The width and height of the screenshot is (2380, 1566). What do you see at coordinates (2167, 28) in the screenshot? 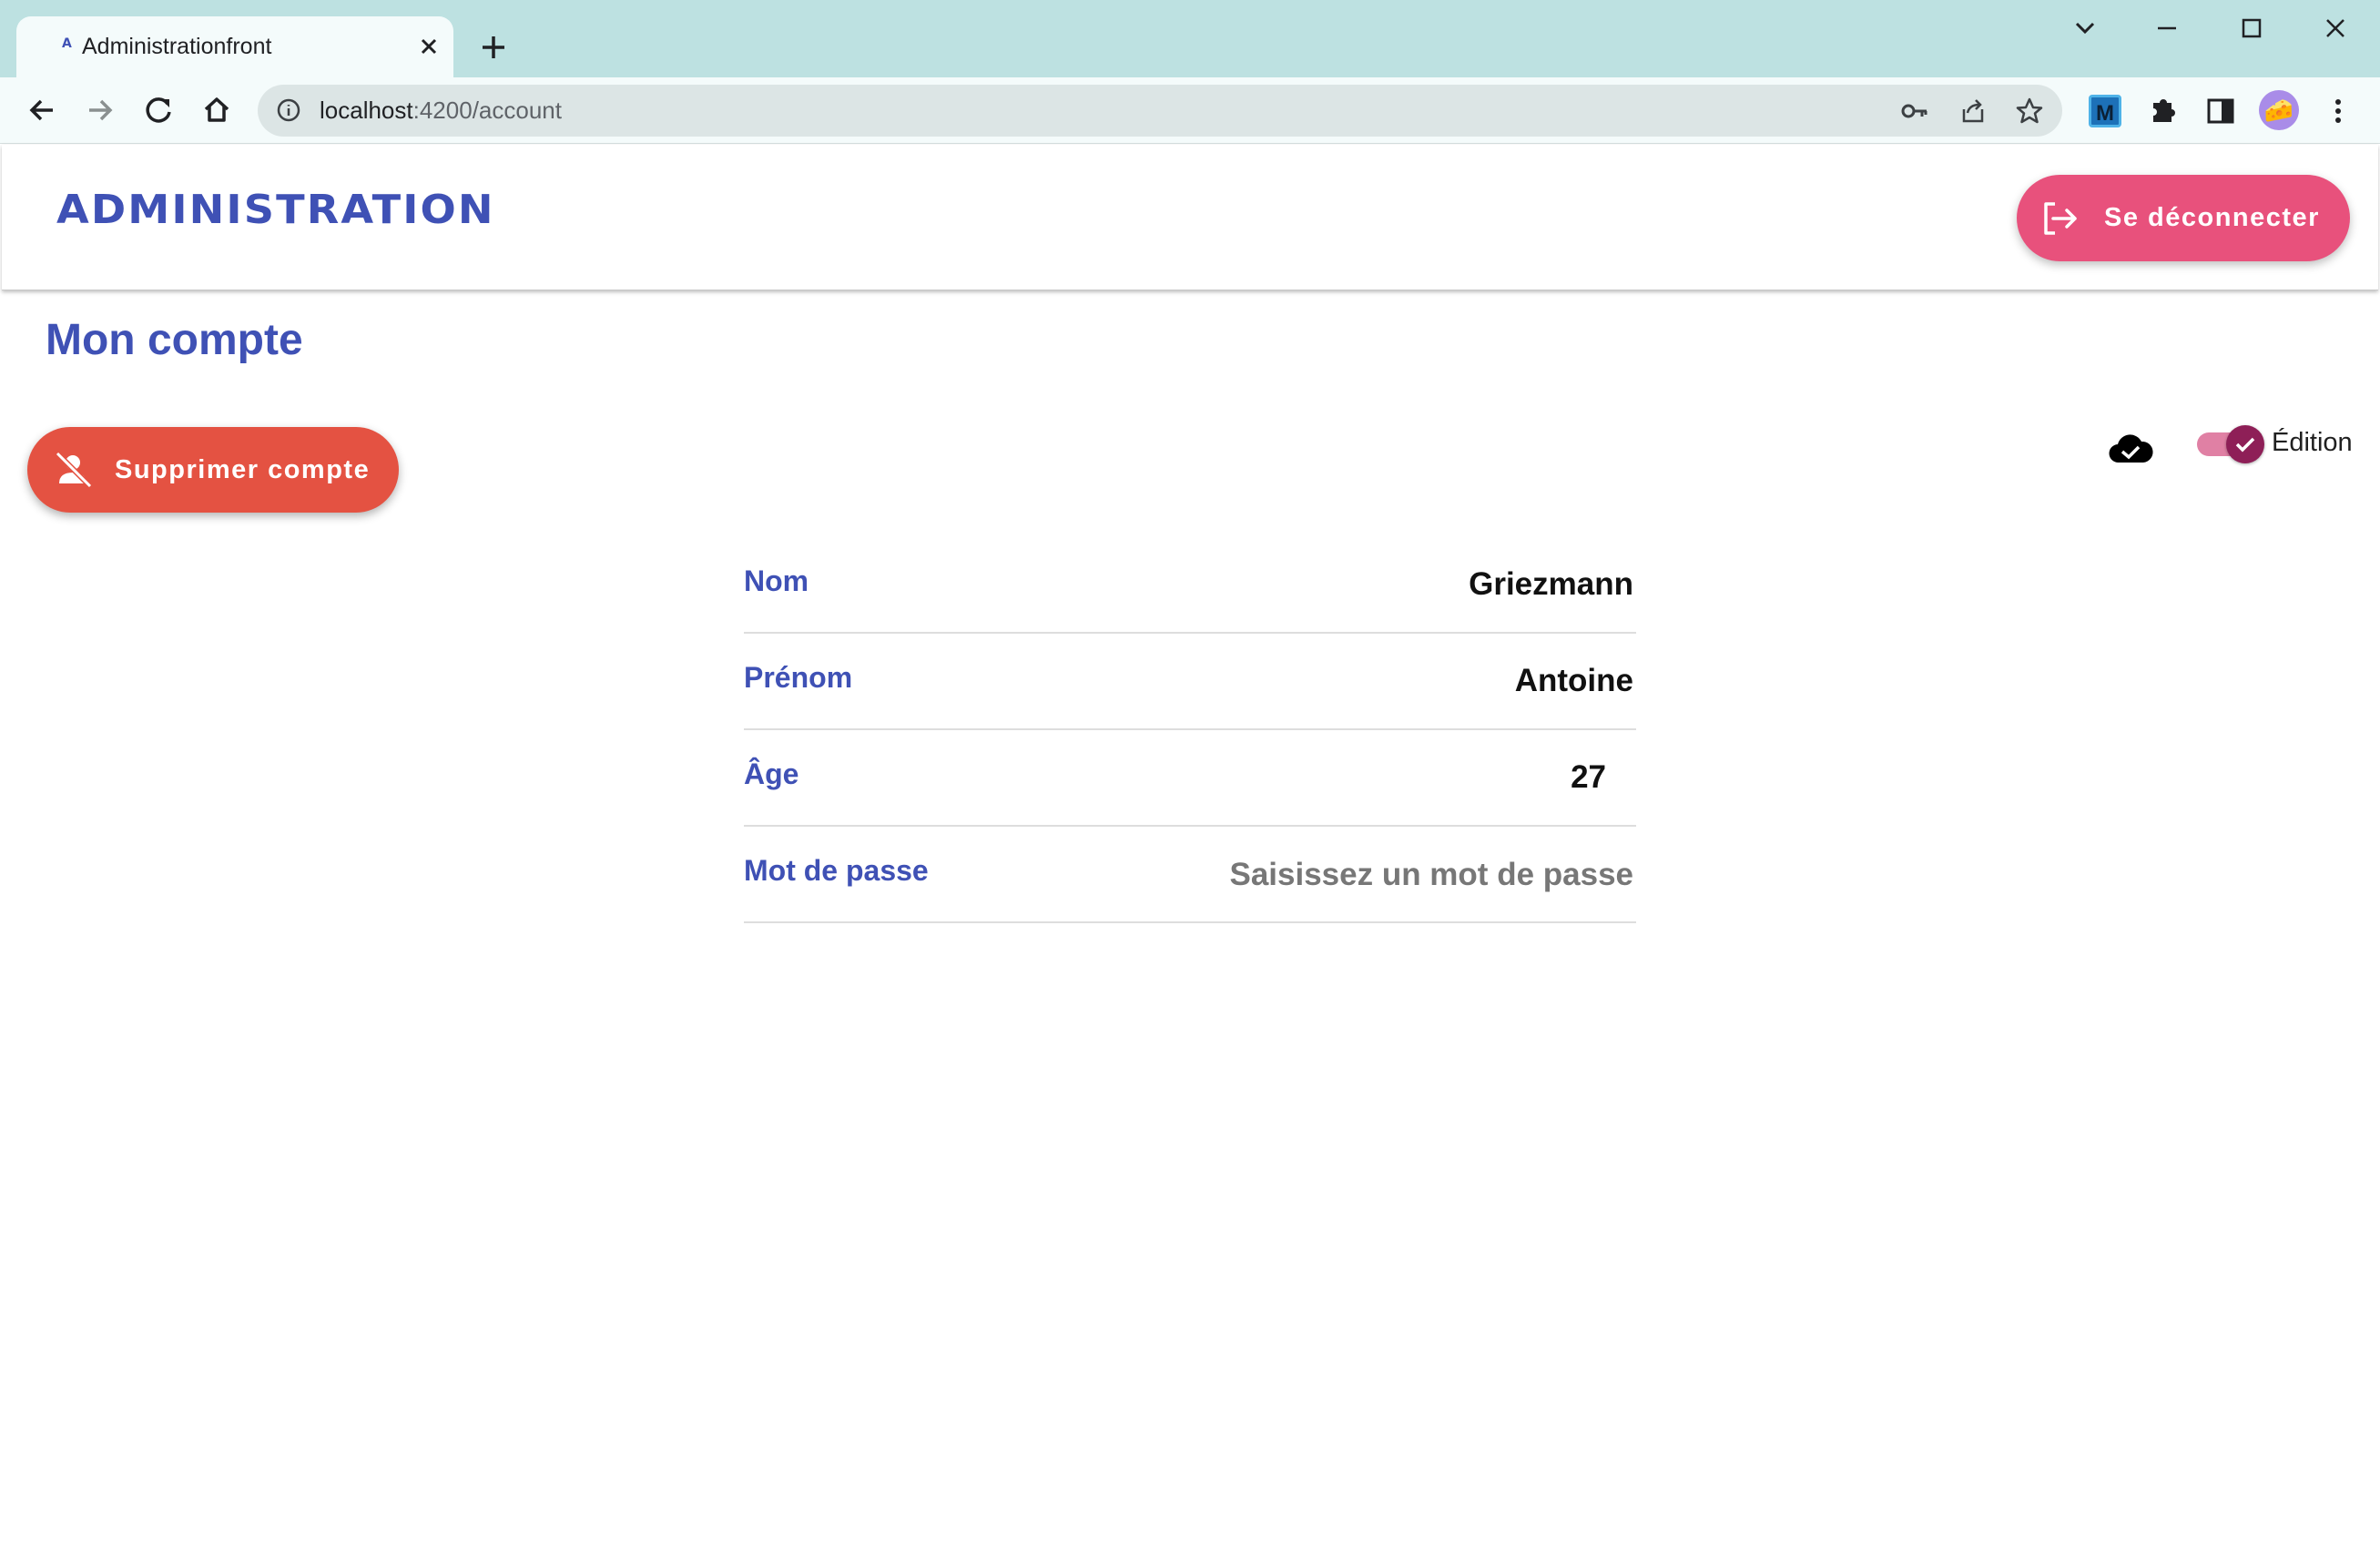
I see `minimize-icon` at bounding box center [2167, 28].